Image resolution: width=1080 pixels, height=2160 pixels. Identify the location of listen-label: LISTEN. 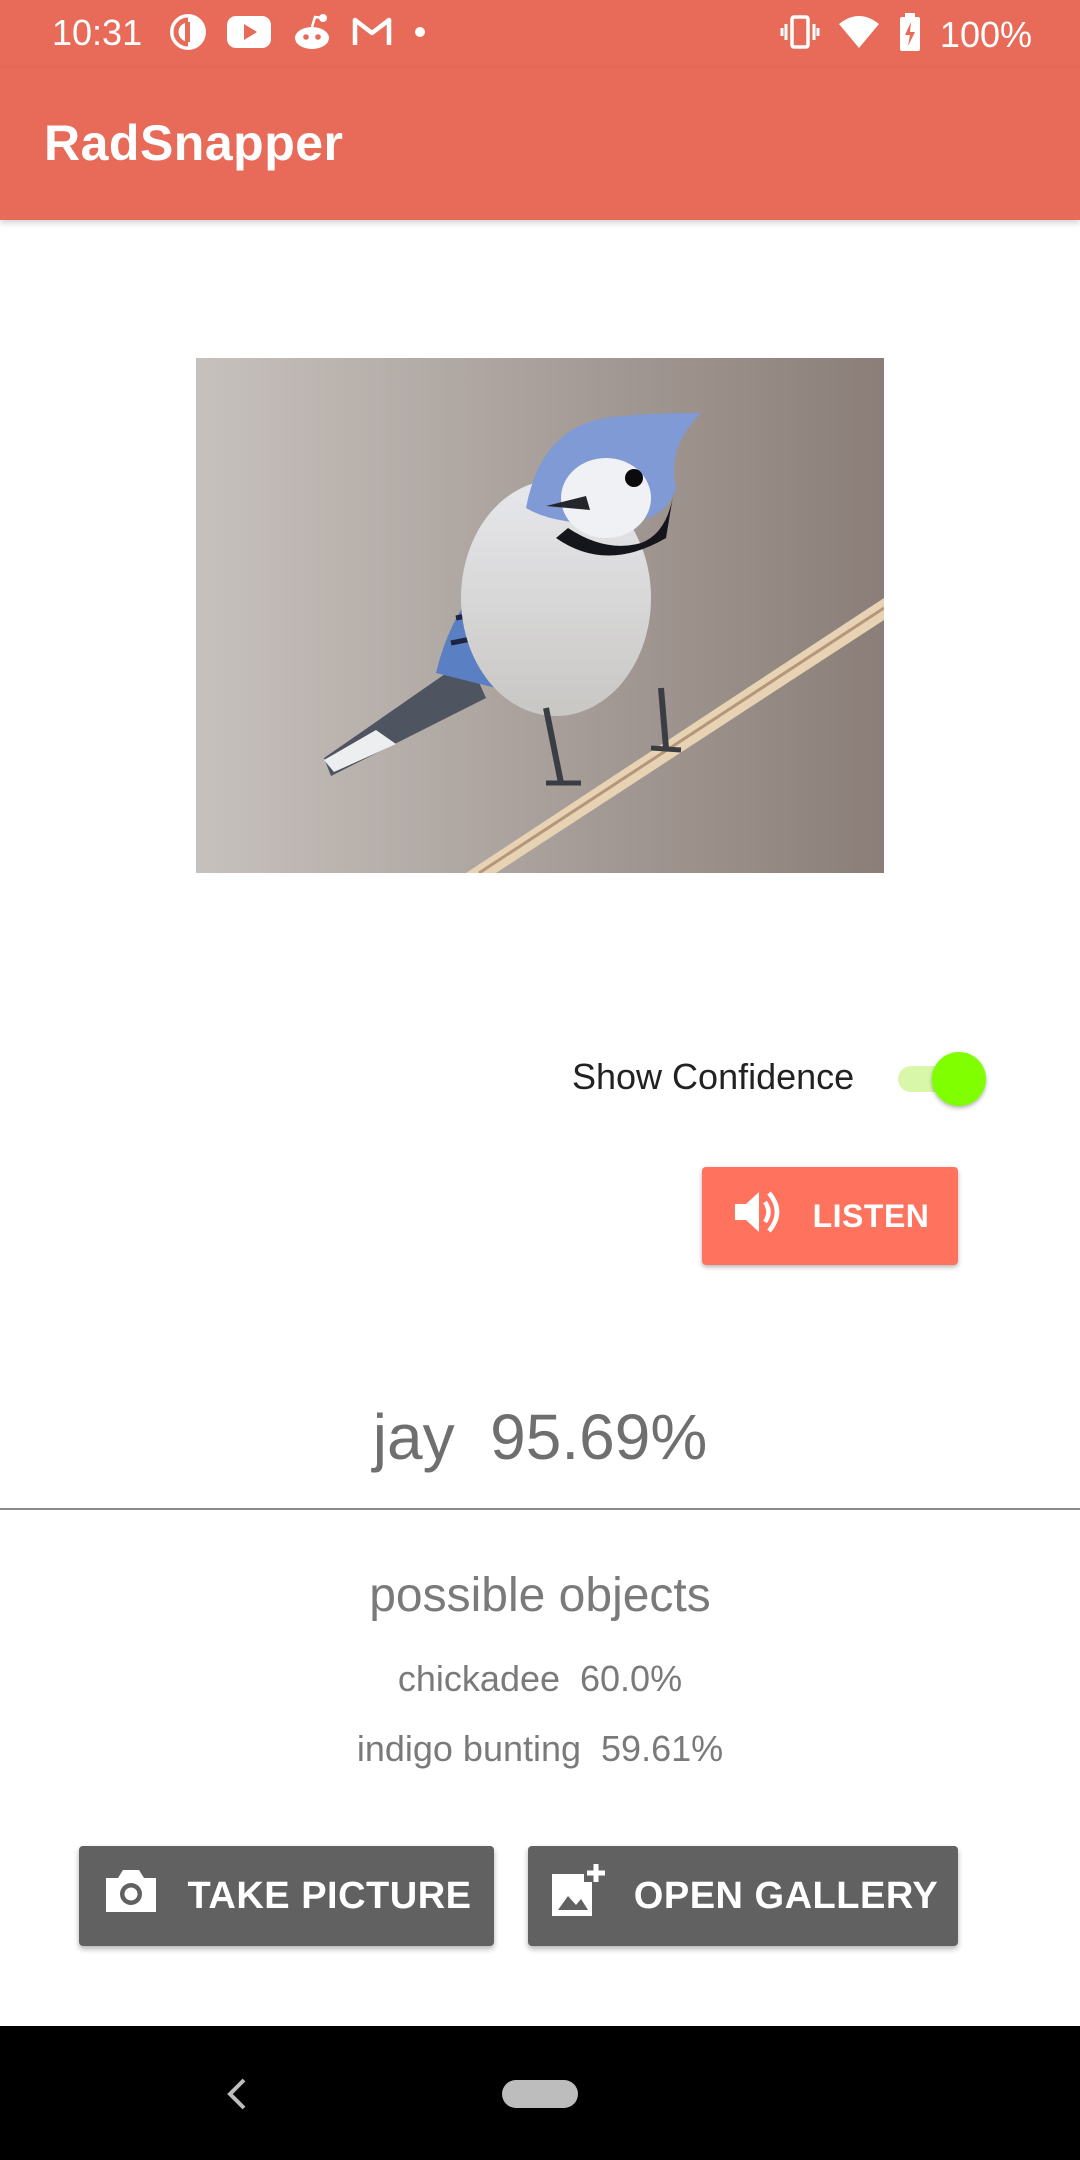
(871, 1215).